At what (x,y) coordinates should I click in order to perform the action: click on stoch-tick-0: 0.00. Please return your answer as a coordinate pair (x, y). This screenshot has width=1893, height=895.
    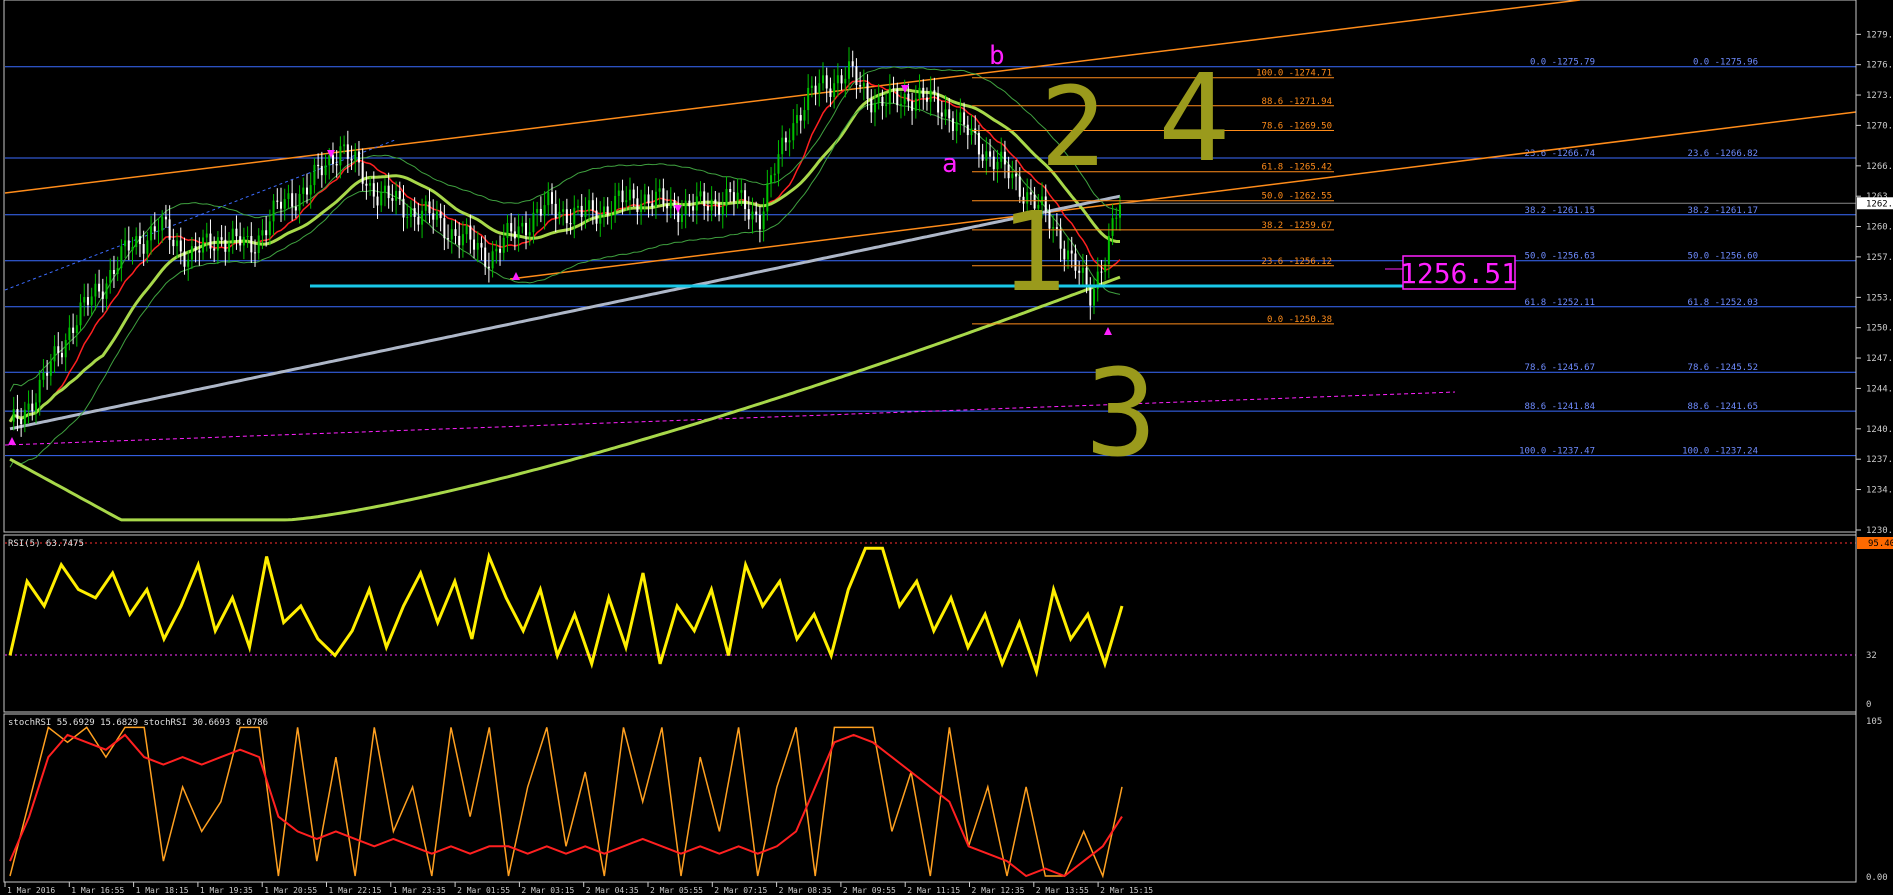
    Looking at the image, I should click on (1877, 878).